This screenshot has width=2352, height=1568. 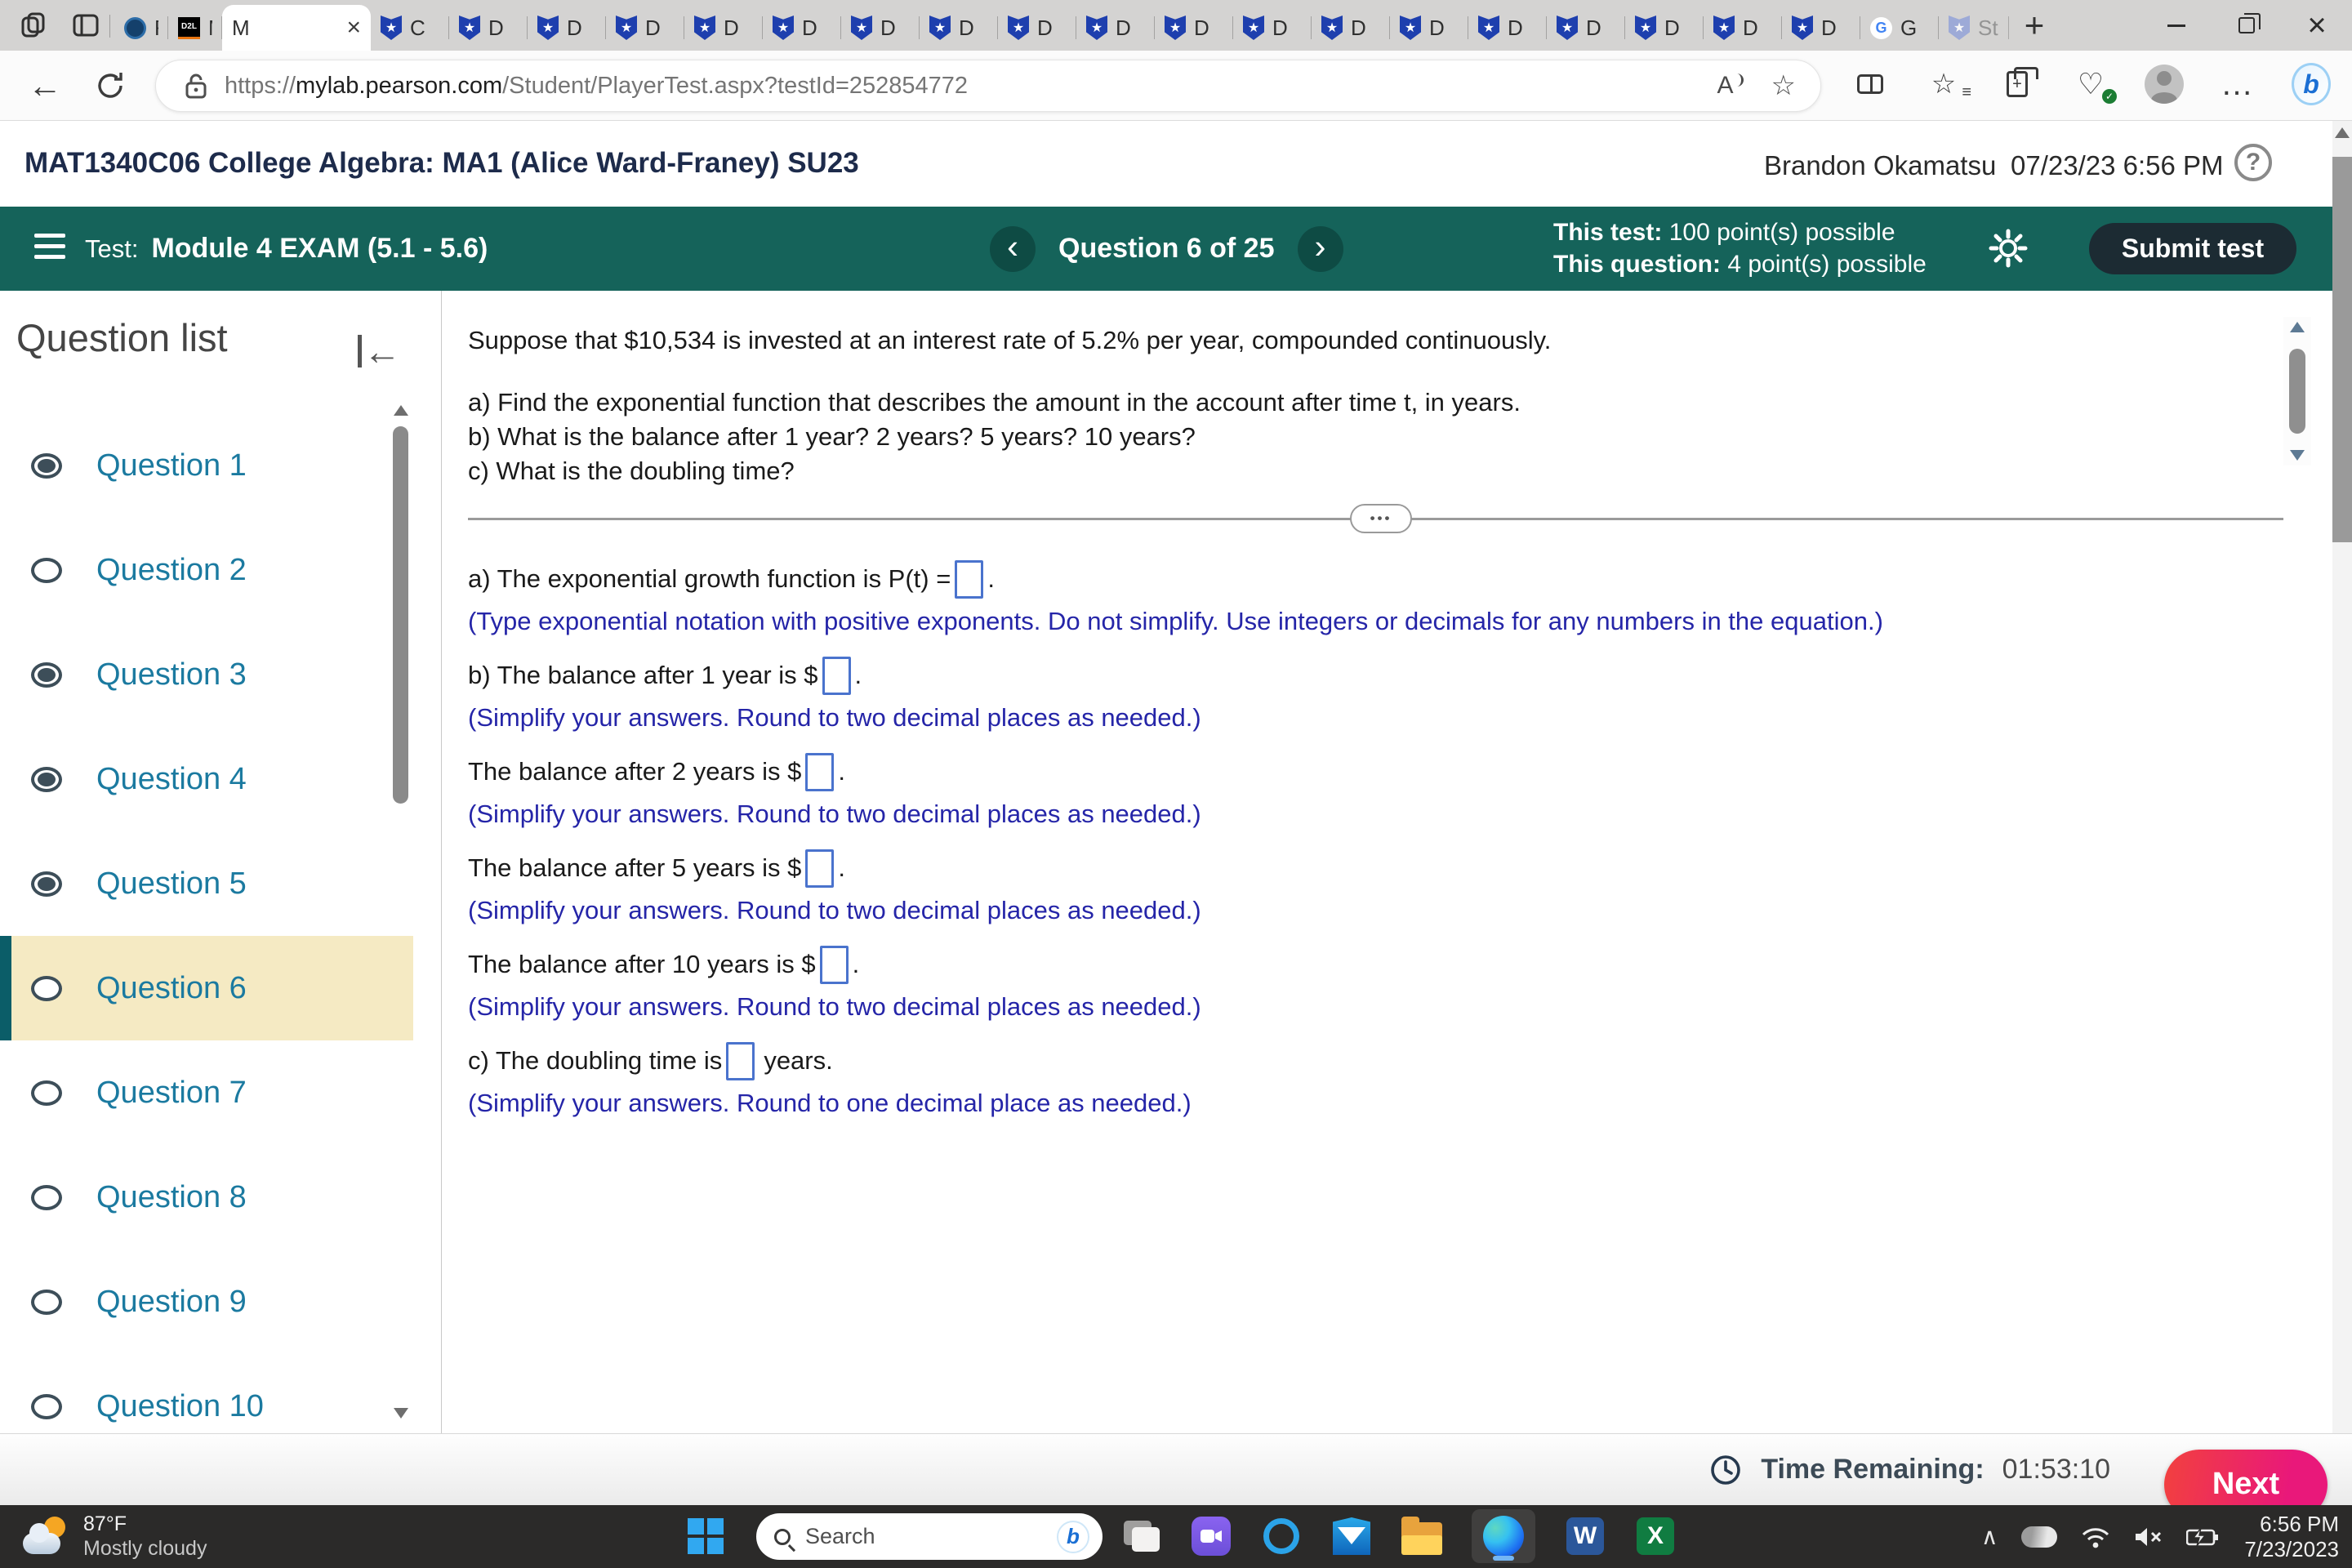 What do you see at coordinates (1585, 1536) in the screenshot?
I see `word-app-icon: W` at bounding box center [1585, 1536].